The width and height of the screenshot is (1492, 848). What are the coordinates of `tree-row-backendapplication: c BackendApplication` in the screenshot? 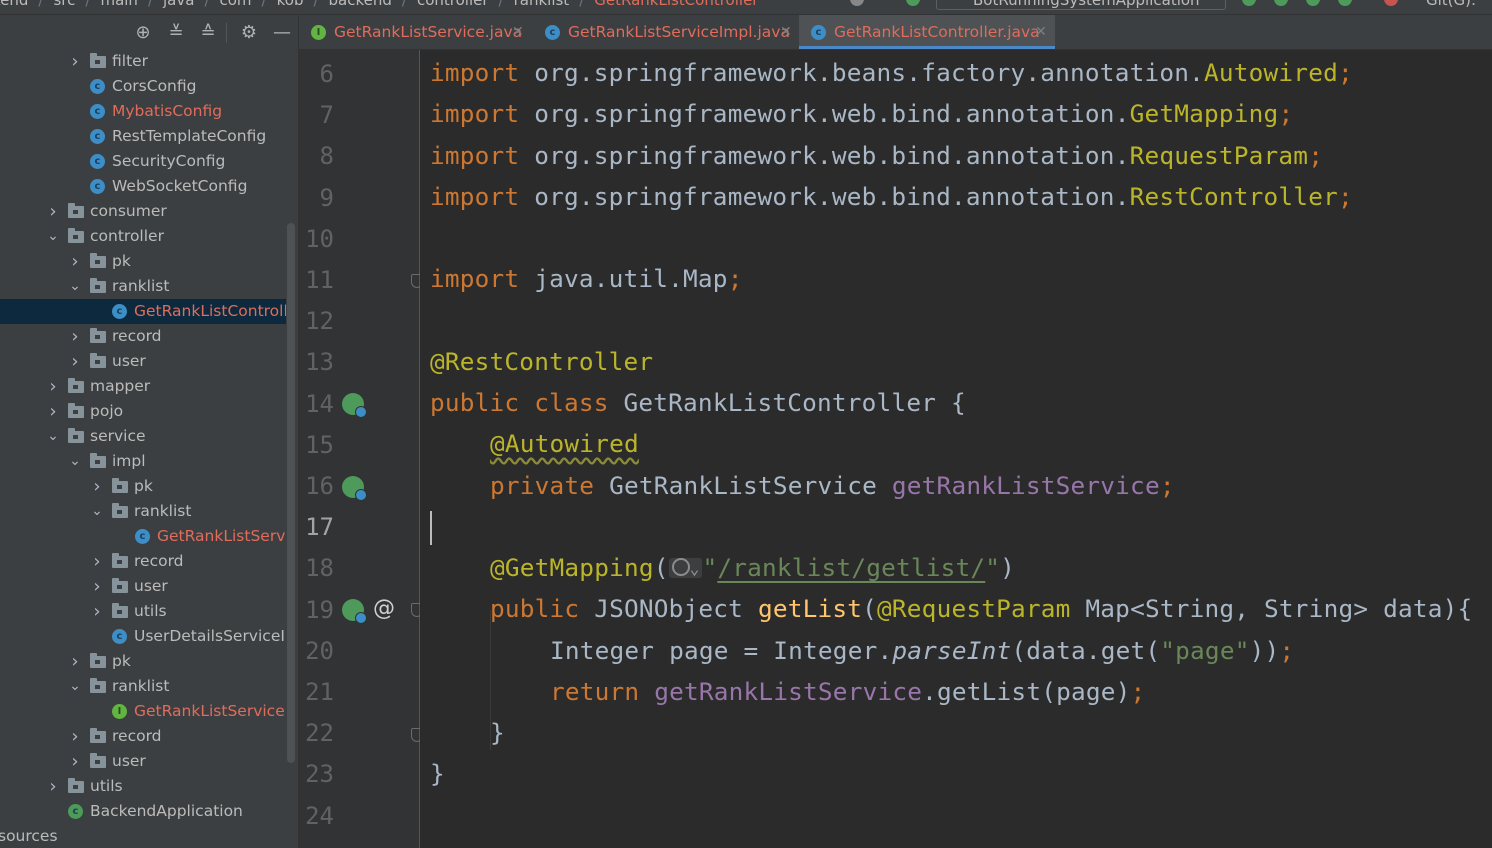 It's located at (143, 811).